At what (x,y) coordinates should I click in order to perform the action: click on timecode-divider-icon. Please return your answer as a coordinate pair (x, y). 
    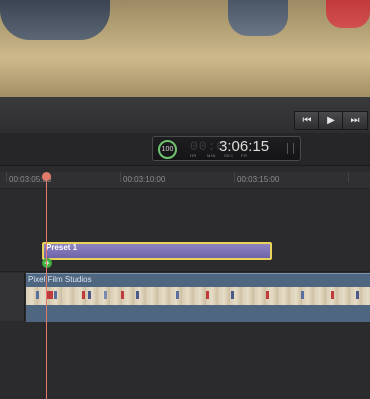
    Looking at the image, I should click on (290, 148).